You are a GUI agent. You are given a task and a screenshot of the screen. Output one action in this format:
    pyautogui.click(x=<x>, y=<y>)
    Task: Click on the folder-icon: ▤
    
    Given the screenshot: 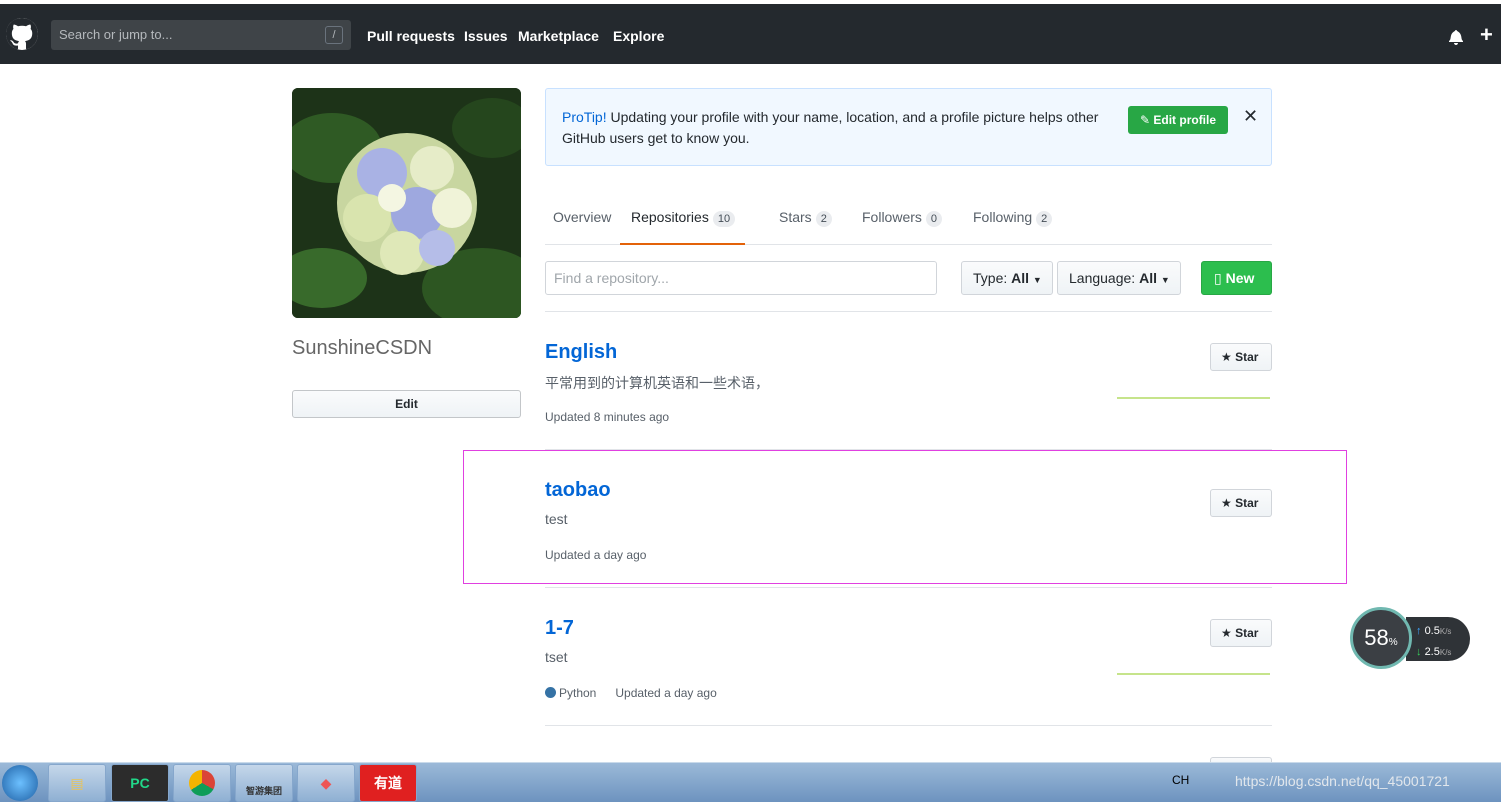 What is the action you would take?
    pyautogui.click(x=77, y=783)
    